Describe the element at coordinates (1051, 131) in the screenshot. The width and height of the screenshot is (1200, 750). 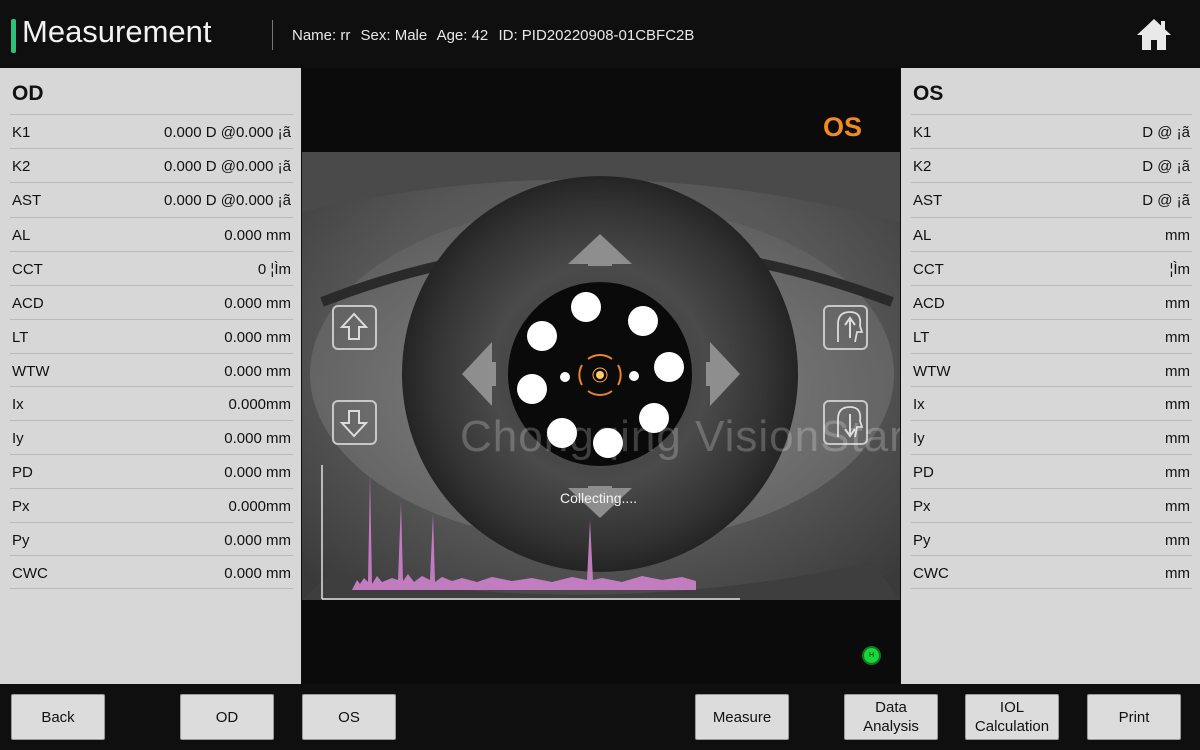
I see `os-row-k1: K1 D @ ¡ã` at that location.